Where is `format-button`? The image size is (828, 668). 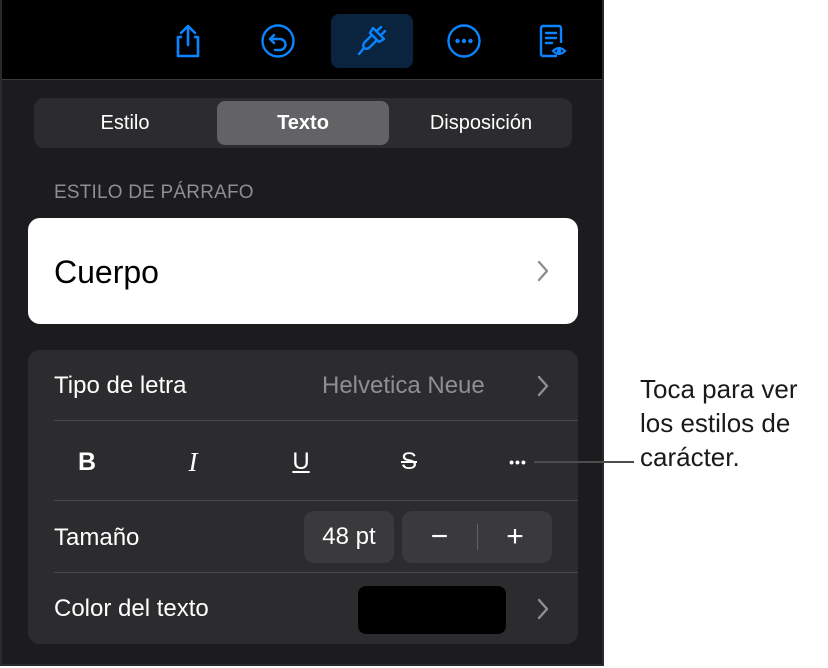
format-button is located at coordinates (372, 41).